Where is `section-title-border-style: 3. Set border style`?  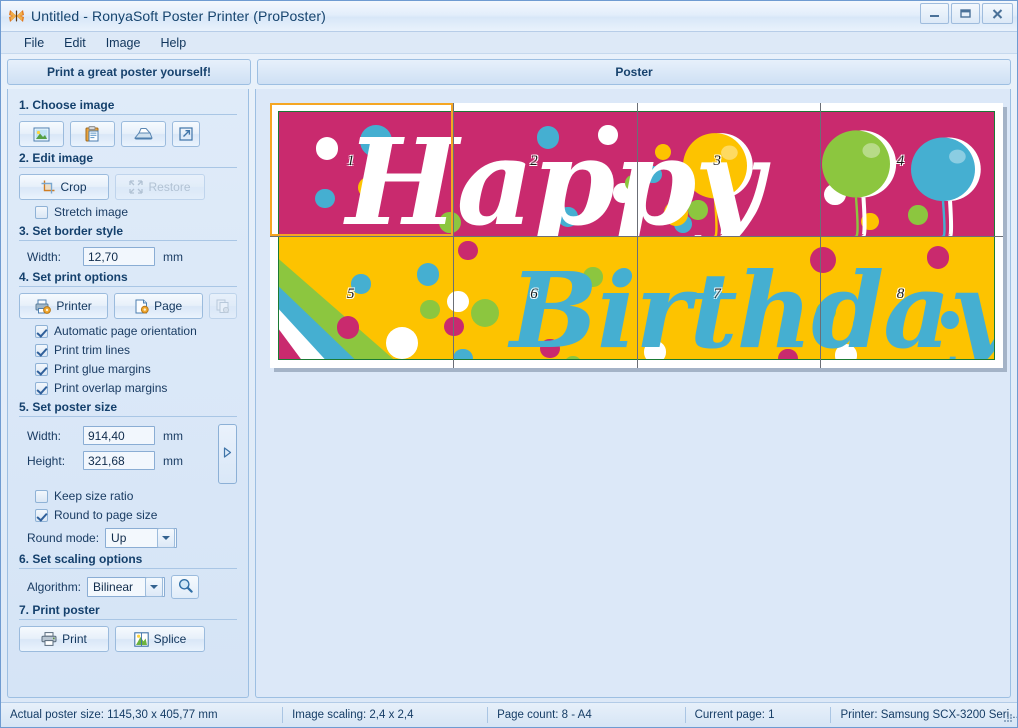
section-title-border-style: 3. Set border style is located at coordinates (128, 232).